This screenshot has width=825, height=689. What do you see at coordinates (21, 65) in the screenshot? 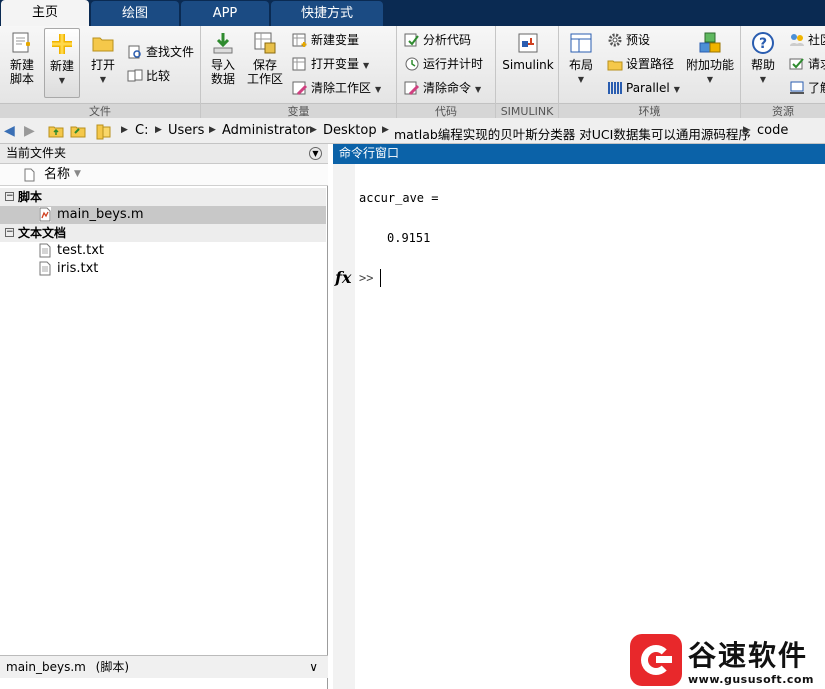
I see `new-script-label-1: 新建` at bounding box center [21, 65].